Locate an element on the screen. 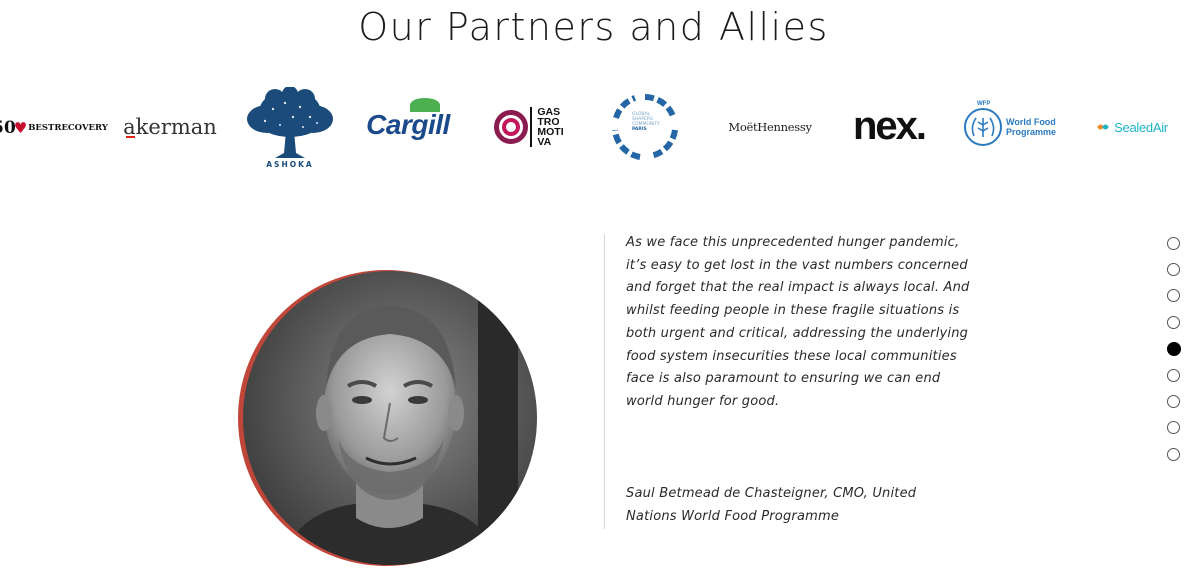 Image resolution: width=1187 pixels, height=572 pixels. logo-akerman-wordmark: akerman is located at coordinates (170, 127).